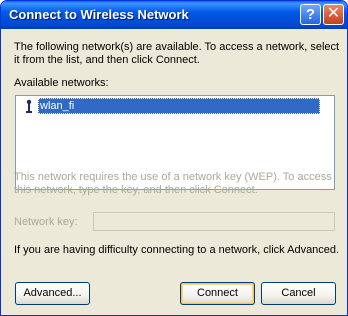 Image resolution: width=348 pixels, height=316 pixels. I want to click on wireless-antenna-icon, so click(29, 106).